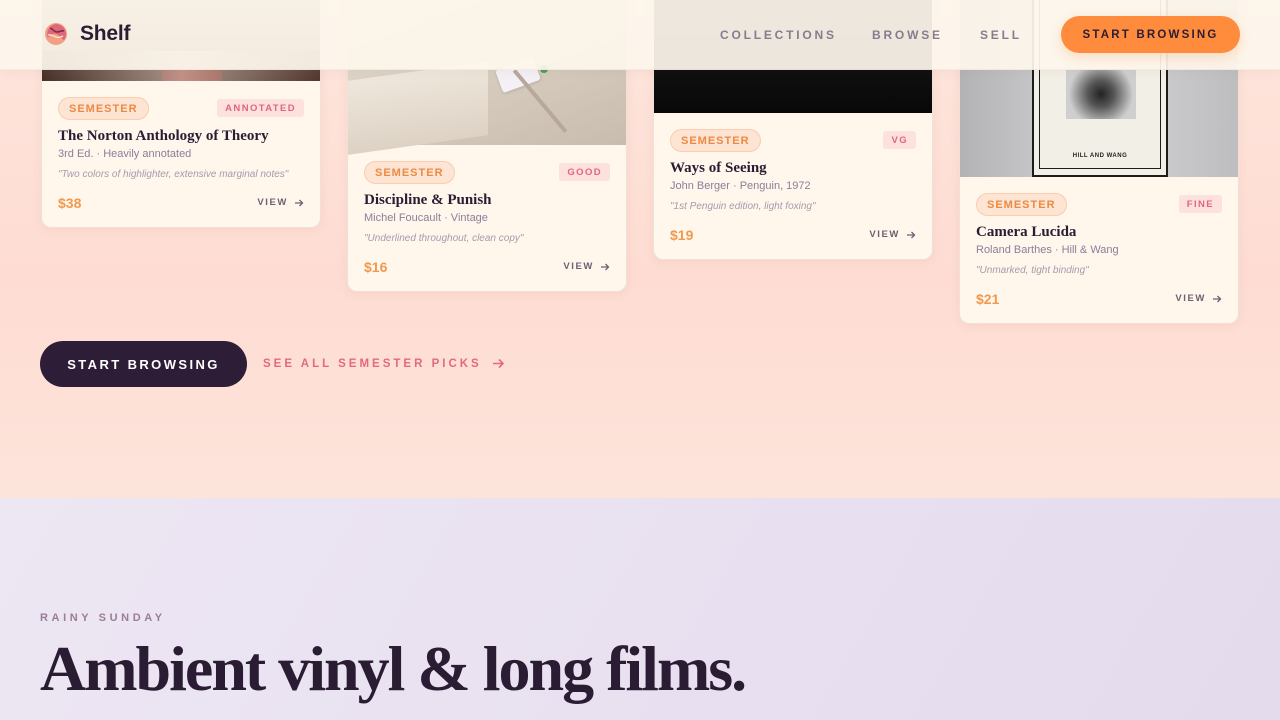  What do you see at coordinates (103, 618) in the screenshot?
I see `section-eyebrow: RAINY SUNDAY` at bounding box center [103, 618].